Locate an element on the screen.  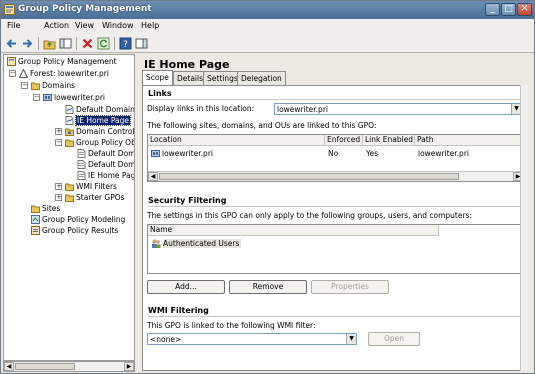
expand-domain-controllers-toggle: + is located at coordinates (58, 131).